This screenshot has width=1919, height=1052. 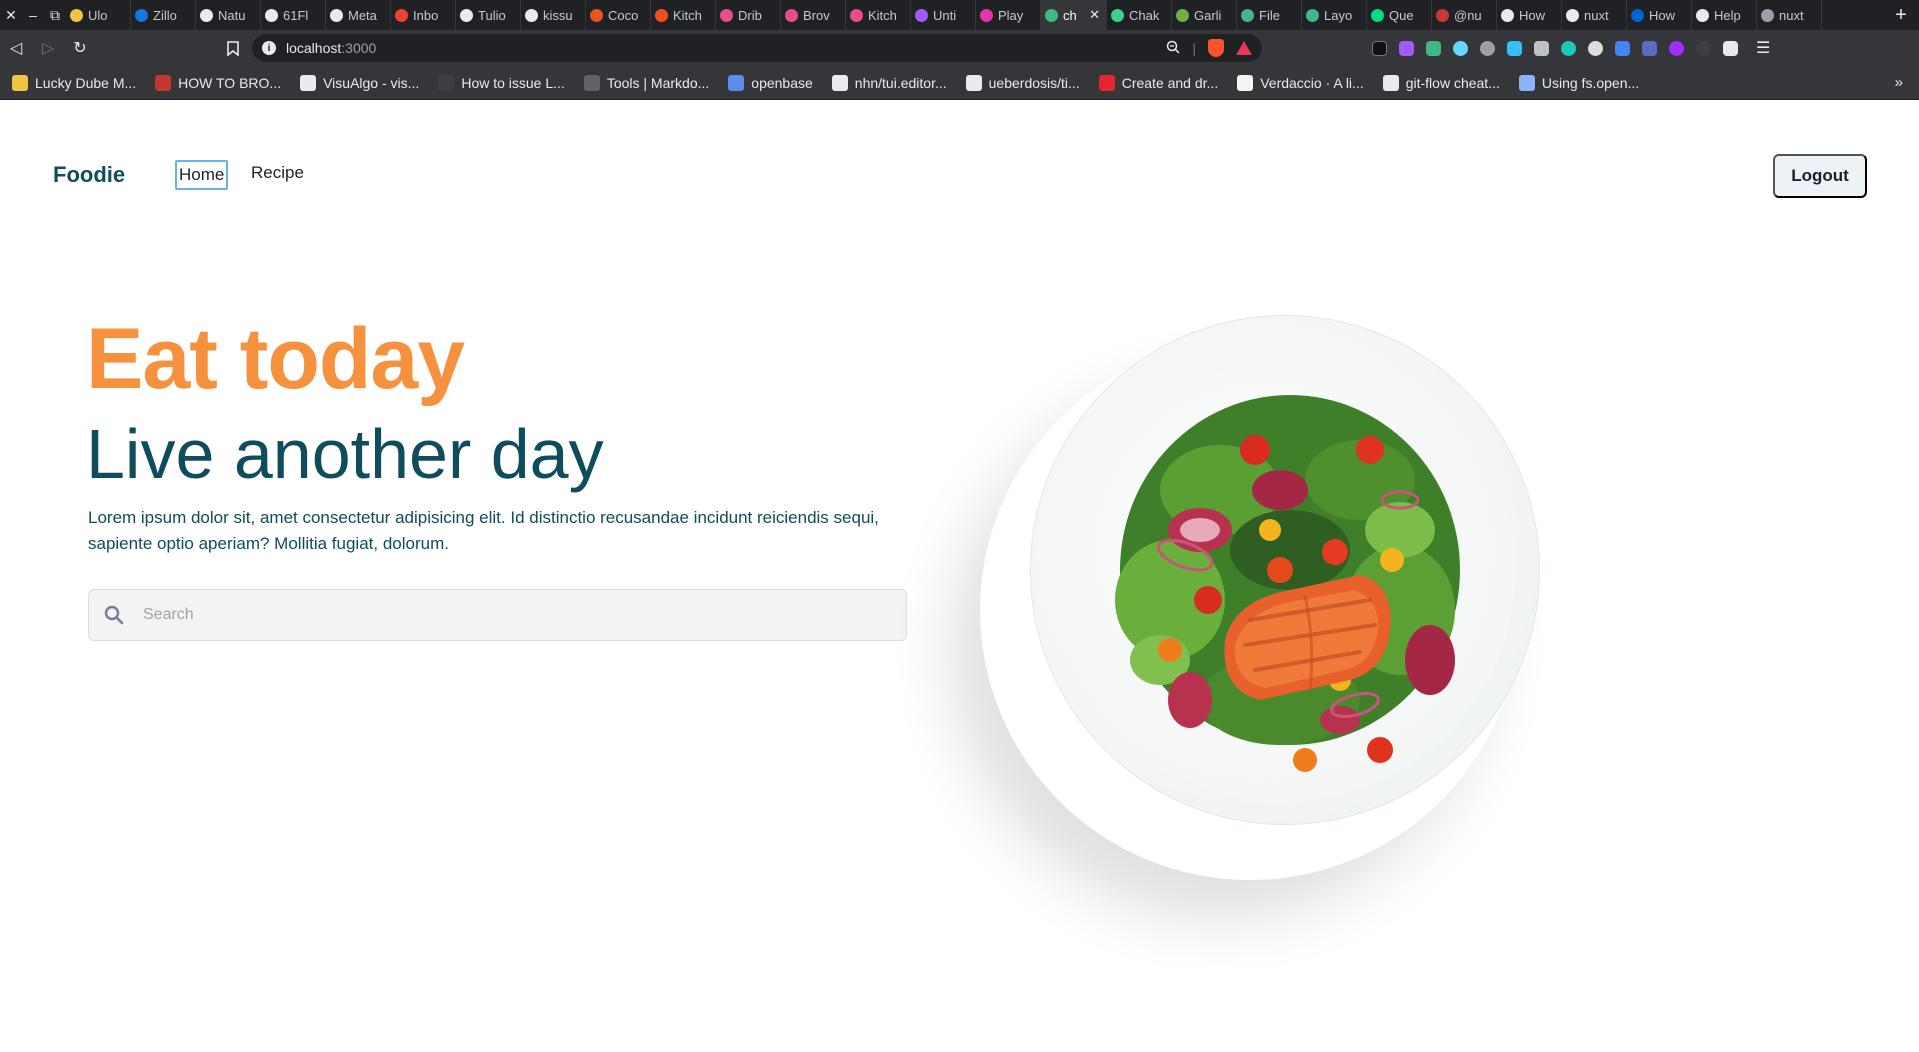 I want to click on minimize-window-icon: –, so click(x=33, y=15).